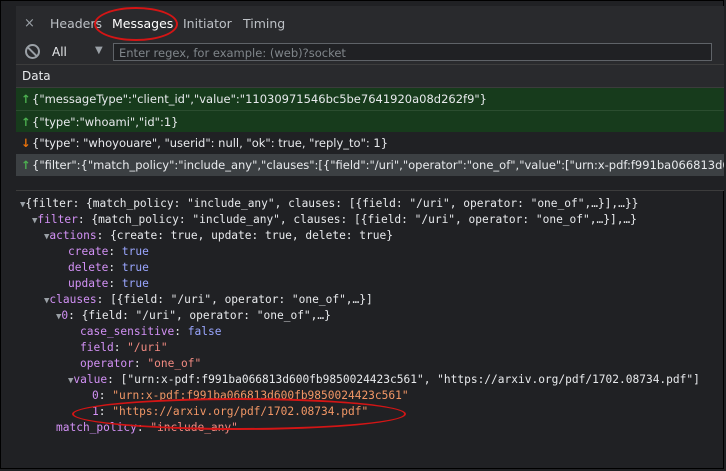  I want to click on close-icon: ×, so click(29, 23).